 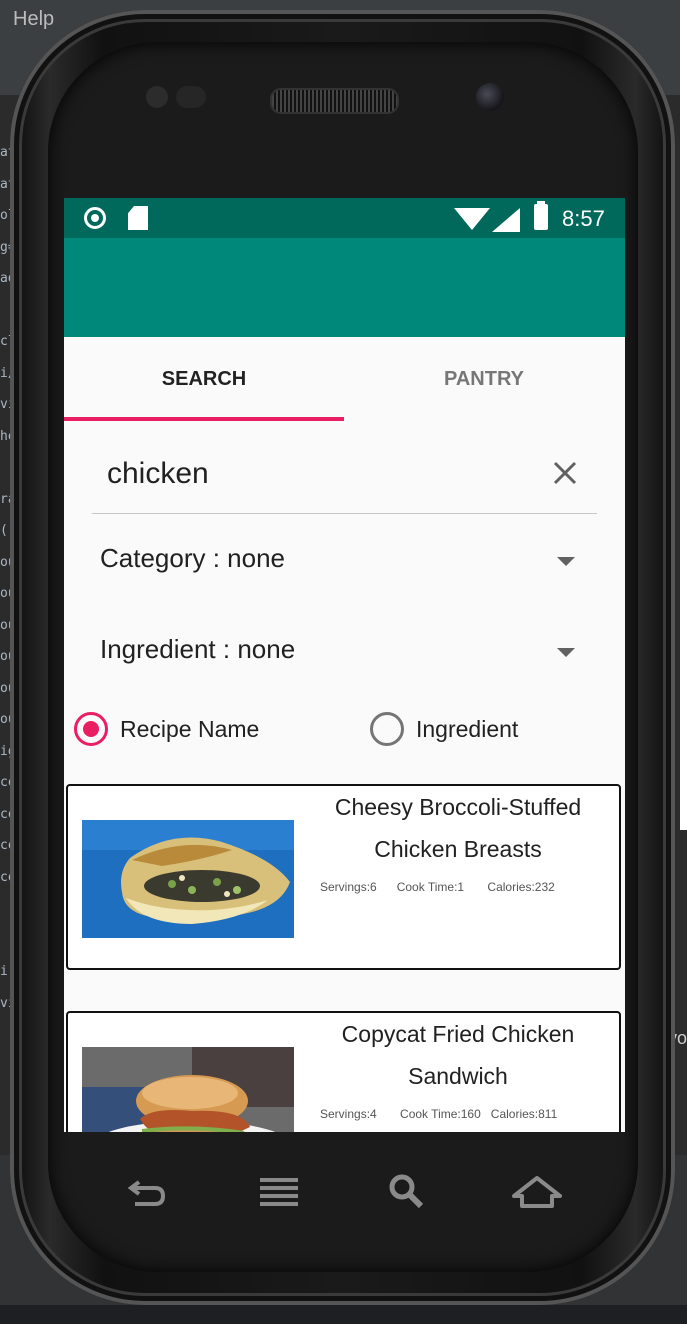 What do you see at coordinates (458, 807) in the screenshot?
I see `recipe-title-line-1: Cheesy Broccoli-Stuffed` at bounding box center [458, 807].